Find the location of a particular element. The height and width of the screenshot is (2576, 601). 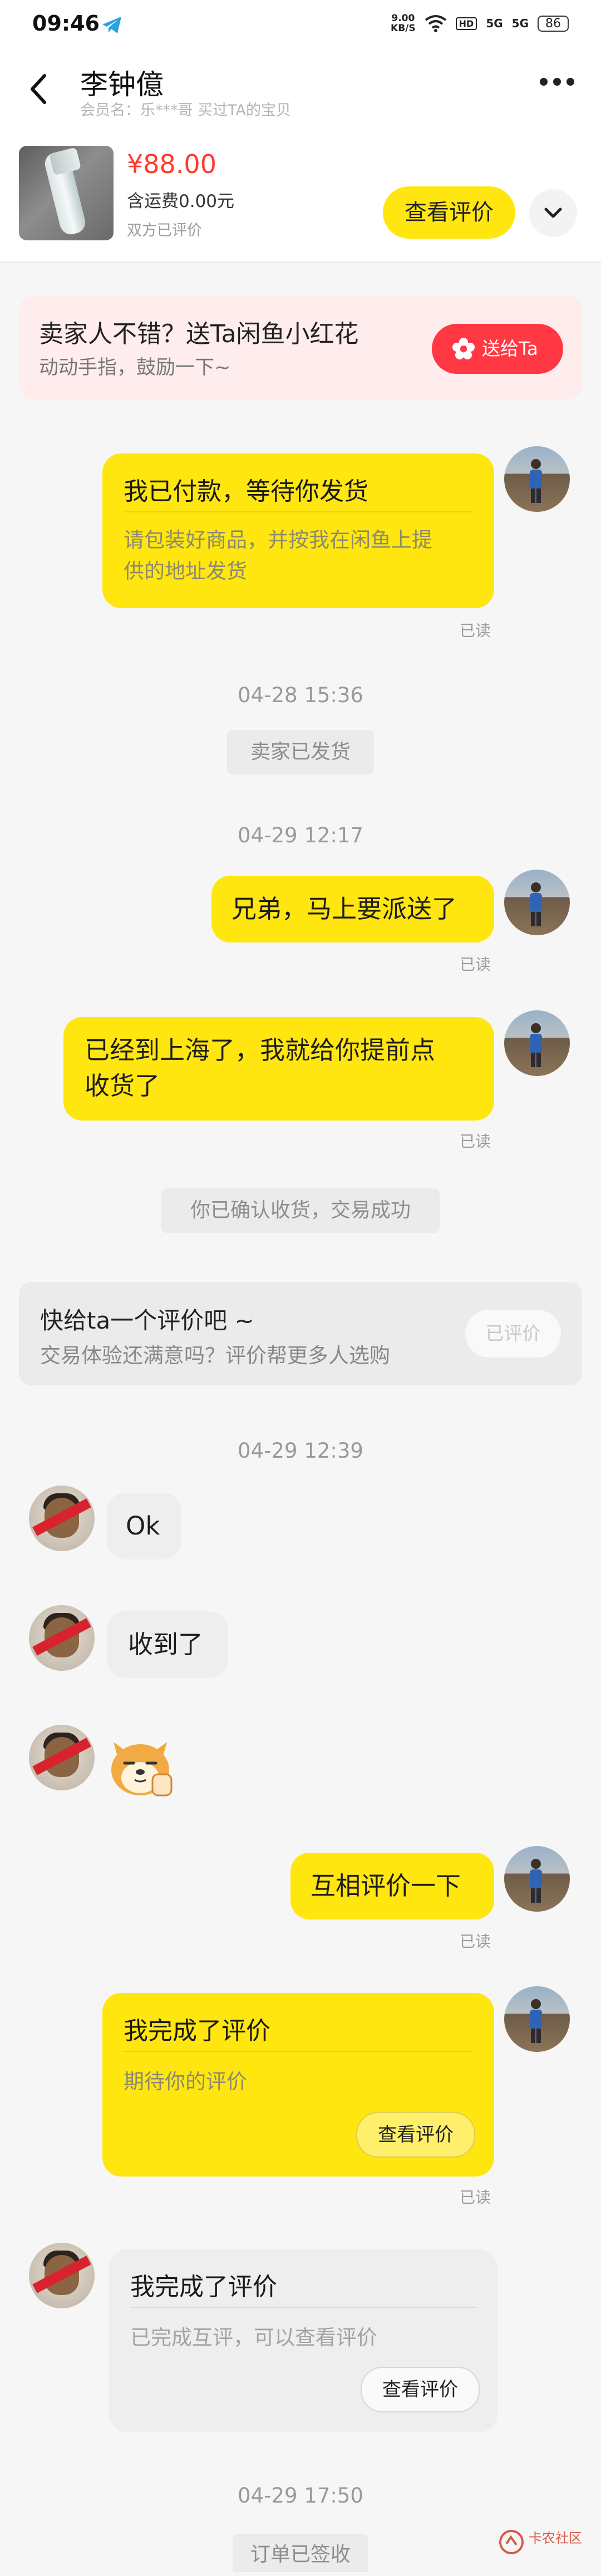

timestamp: 04-28 15:36 is located at coordinates (300, 695).